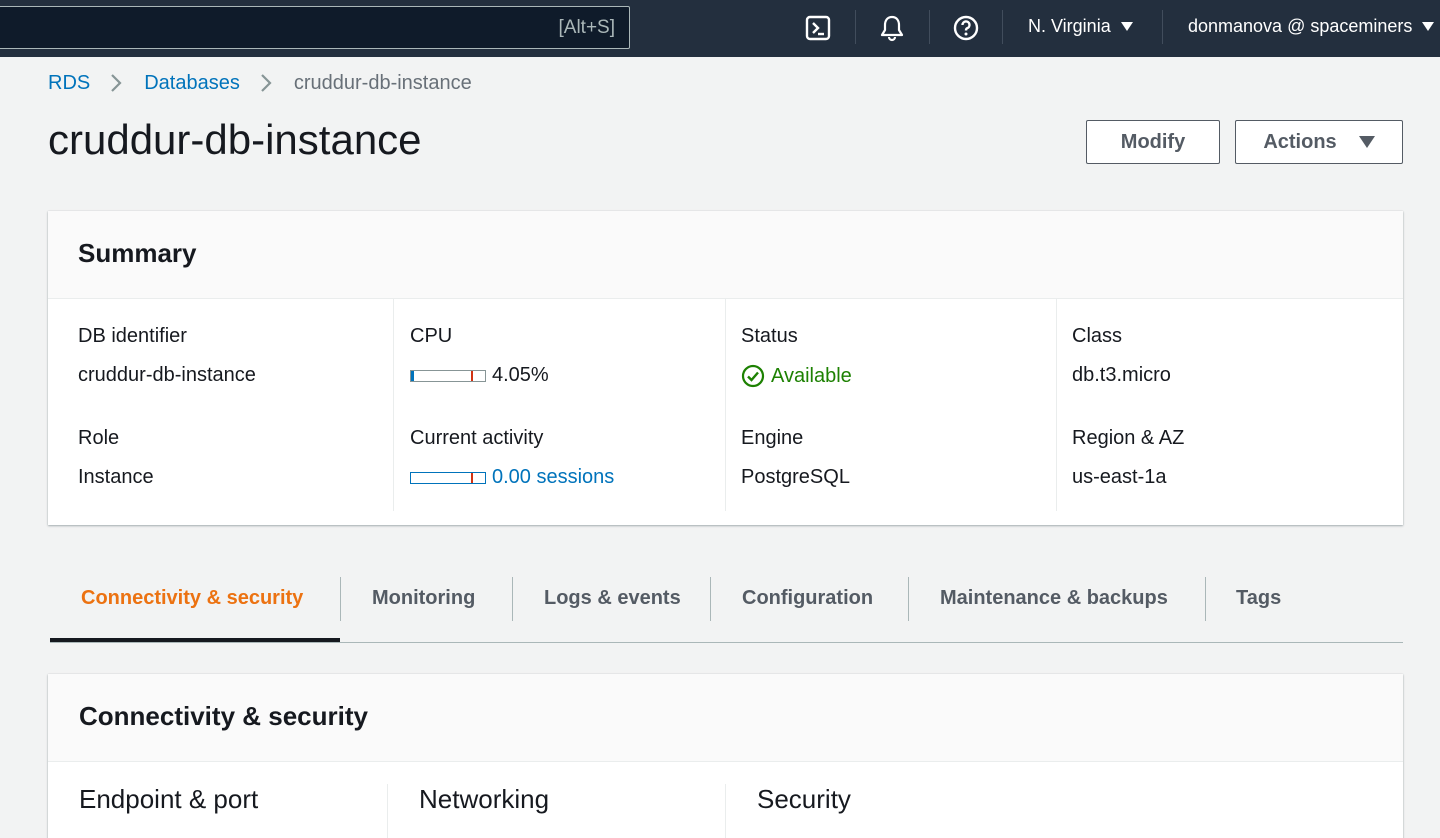  Describe the element at coordinates (431, 336) in the screenshot. I see `cpu-label: CPU` at that location.